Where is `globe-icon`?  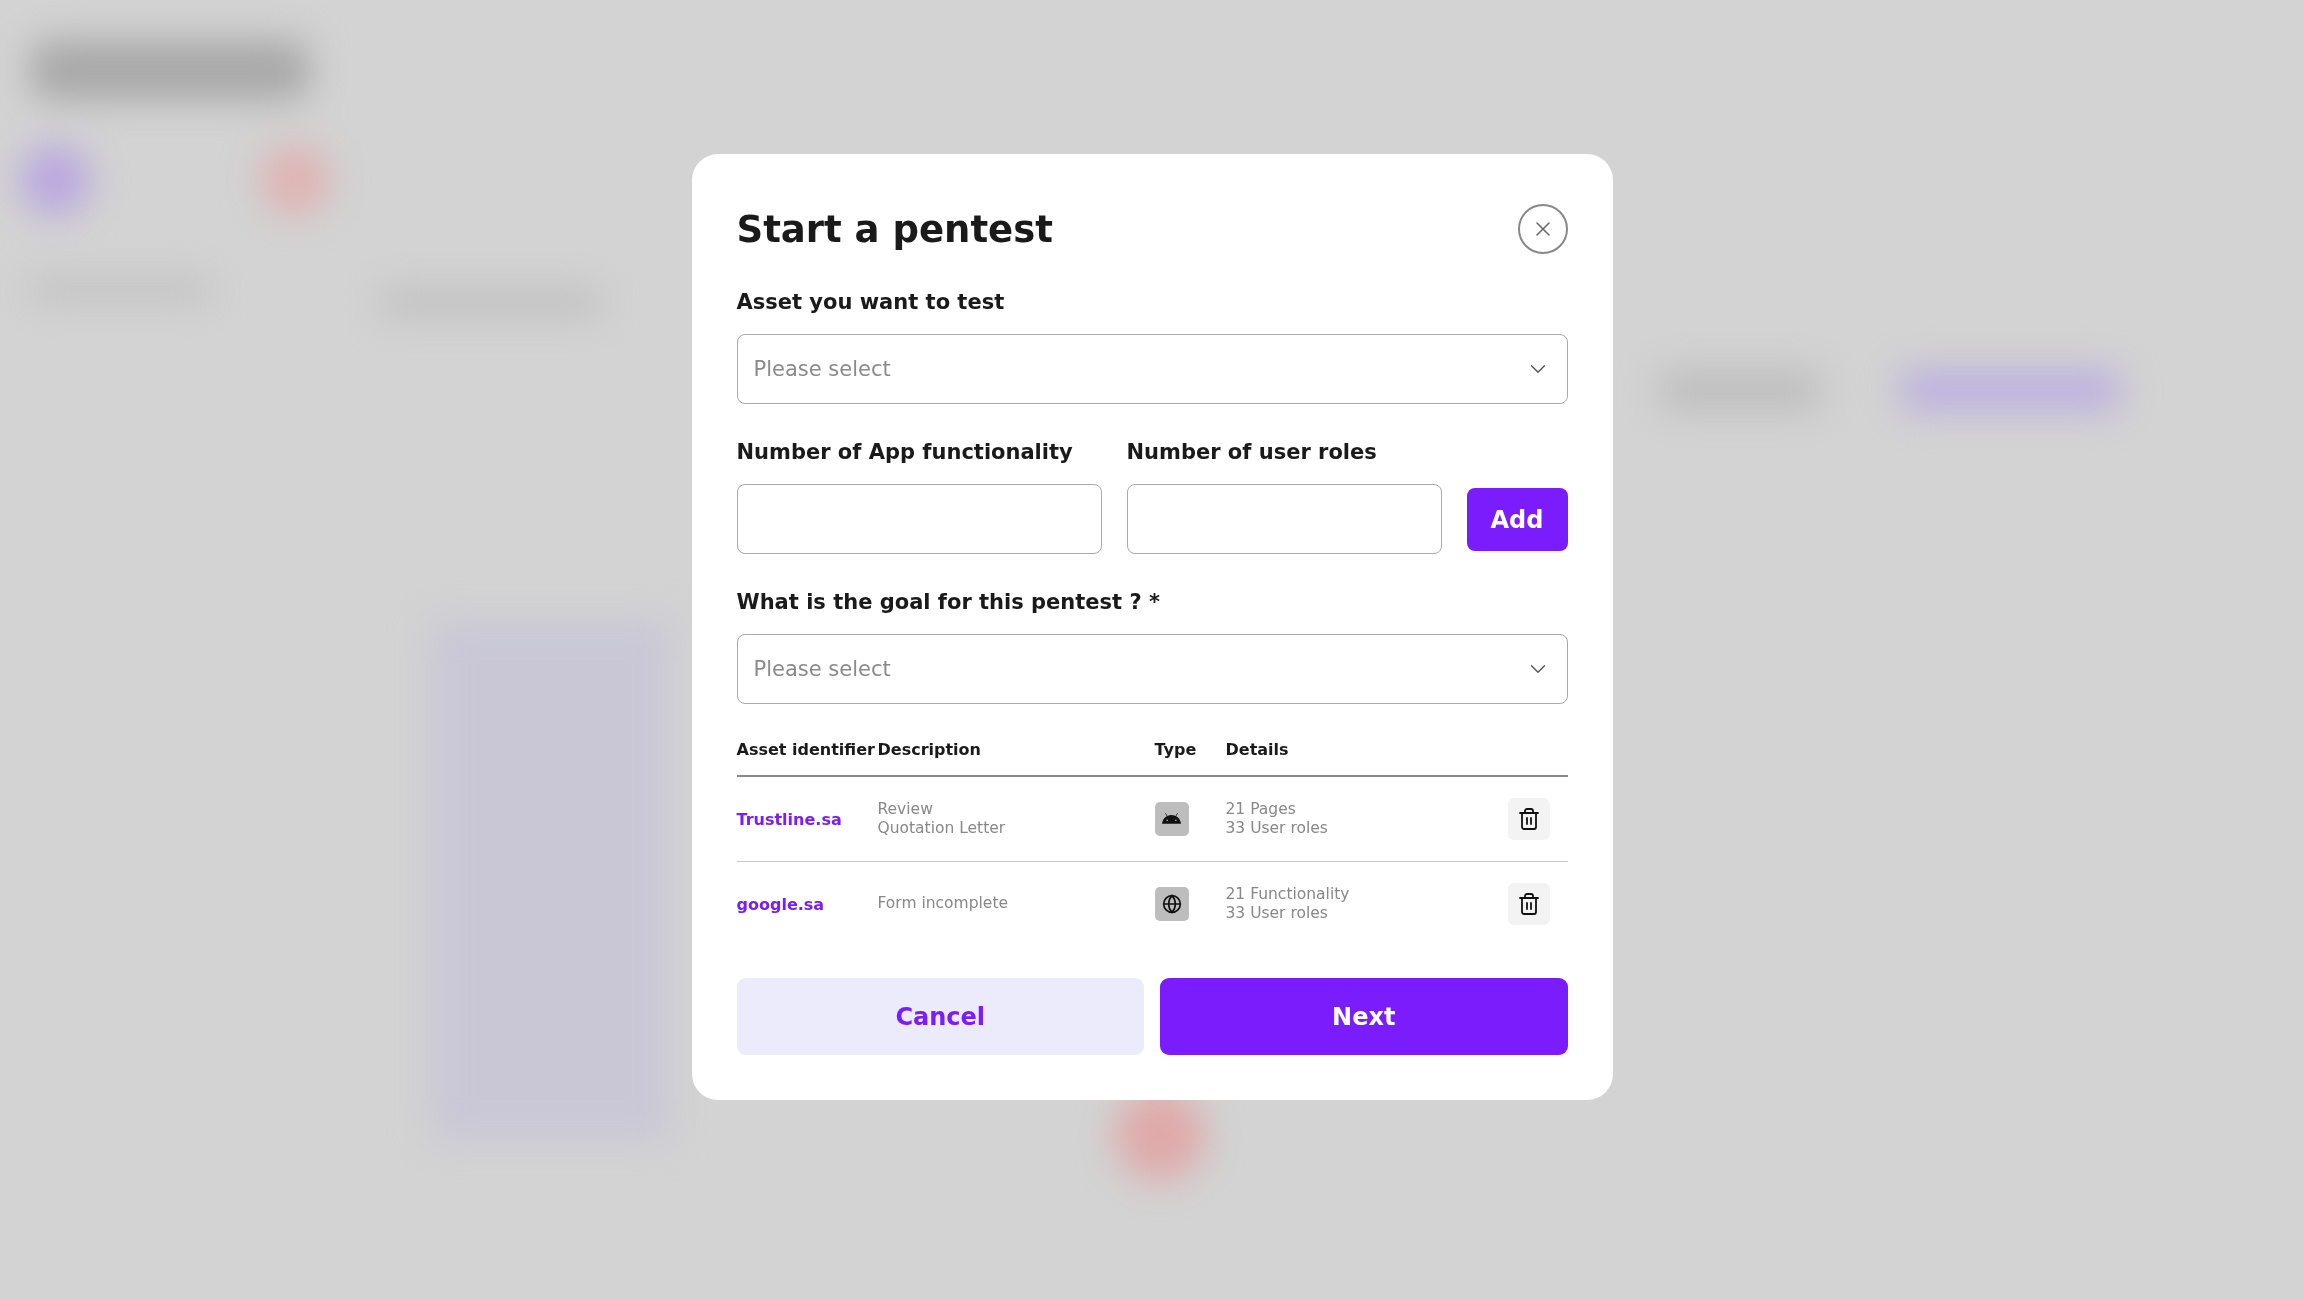 globe-icon is located at coordinates (1171, 904).